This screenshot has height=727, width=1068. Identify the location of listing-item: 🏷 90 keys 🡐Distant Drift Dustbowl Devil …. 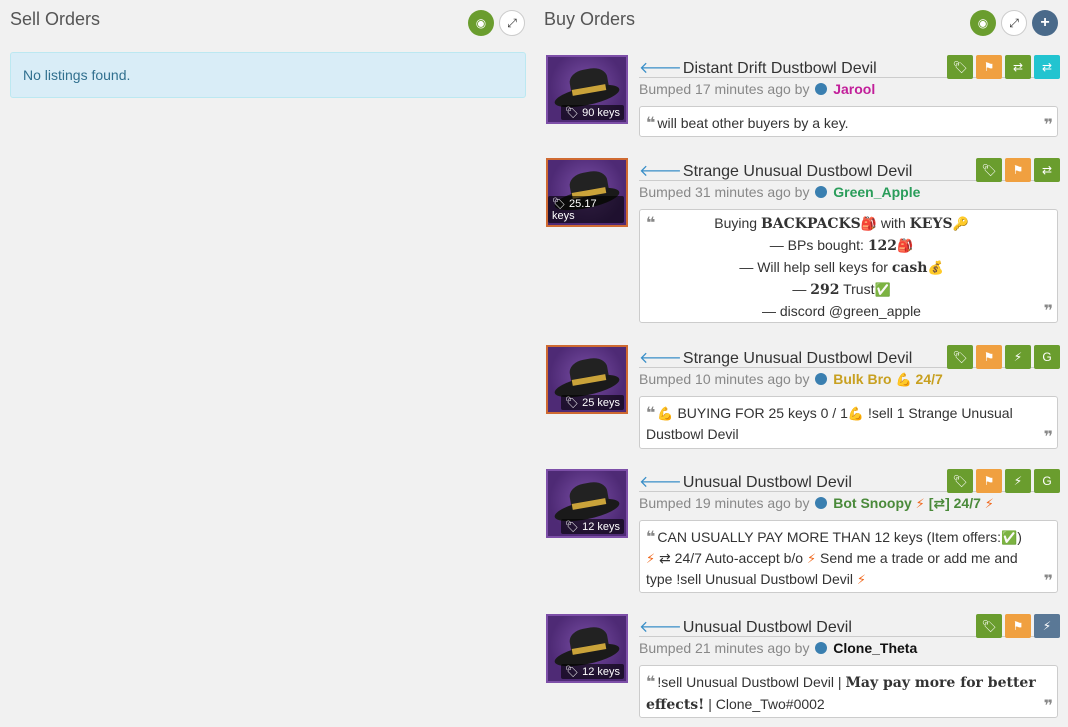
(803, 96).